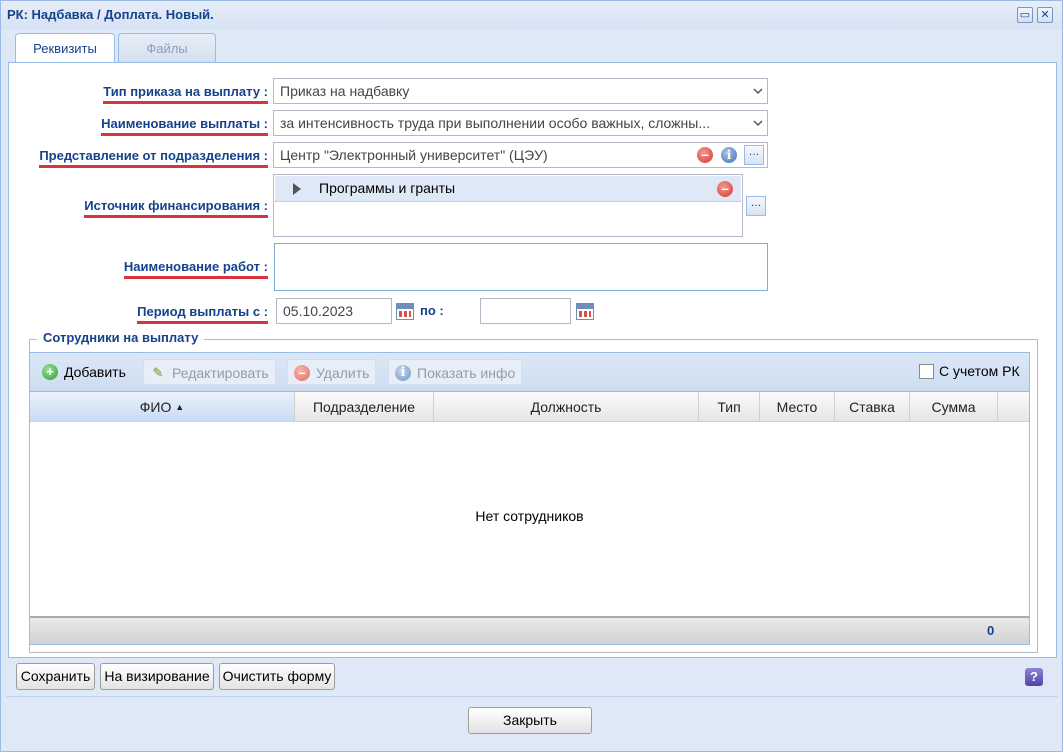 The image size is (1063, 752). I want to click on column-header-fio: ФИО ▲, so click(162, 407).